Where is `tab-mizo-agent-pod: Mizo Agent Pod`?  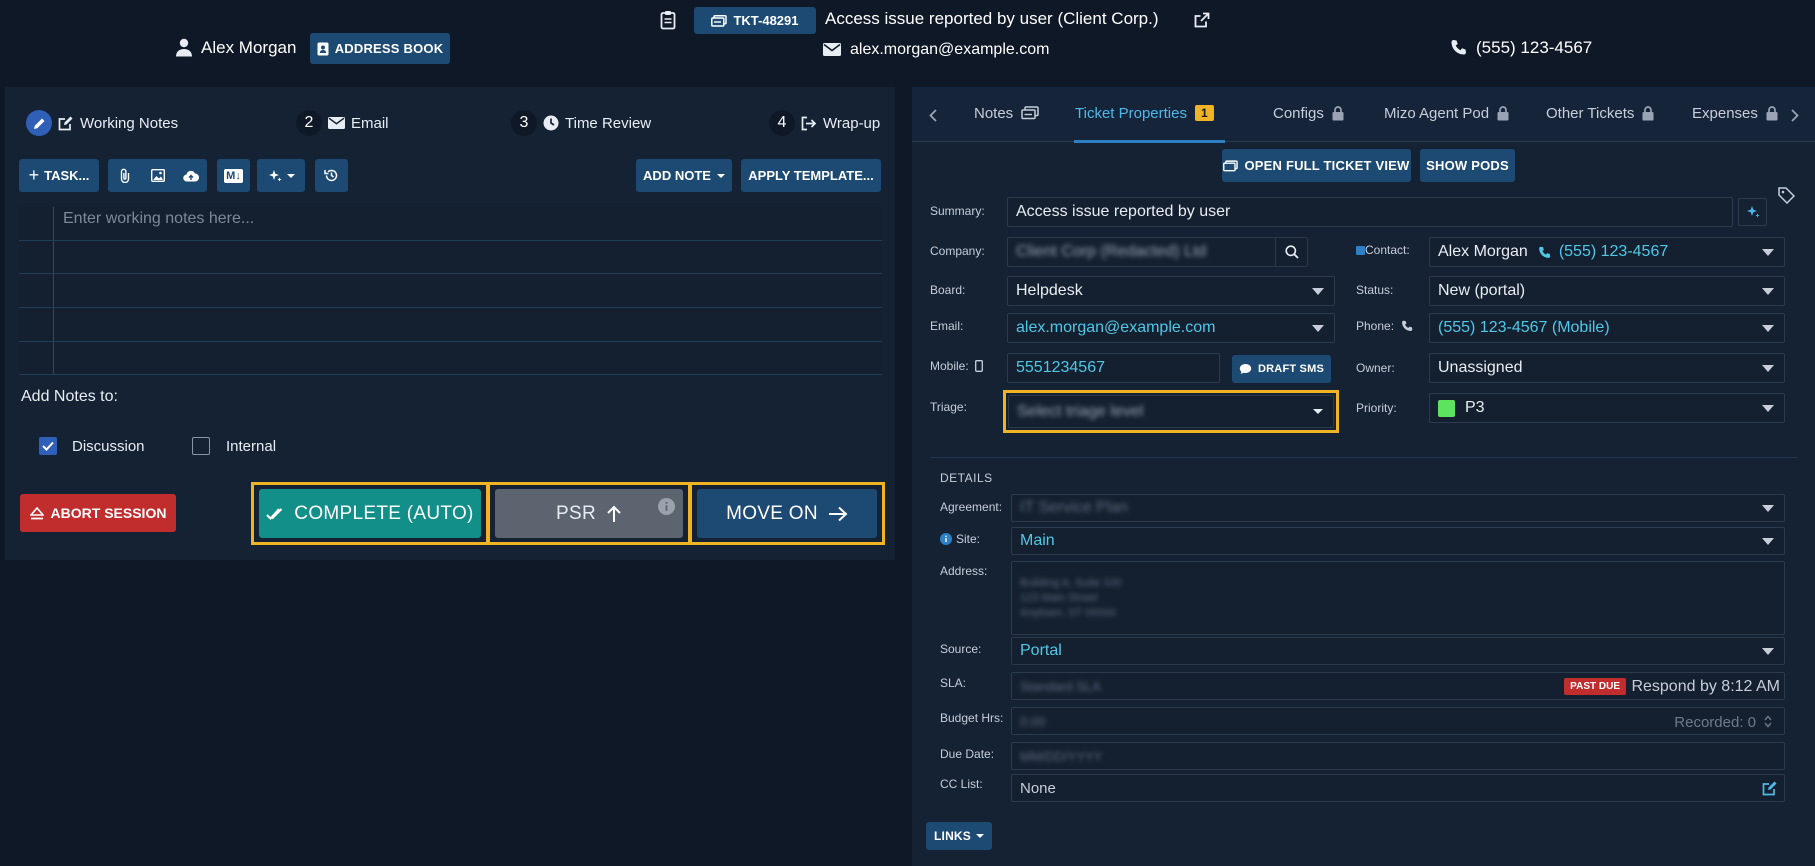
tab-mizo-agent-pod: Mizo Agent Pod is located at coordinates (1446, 113).